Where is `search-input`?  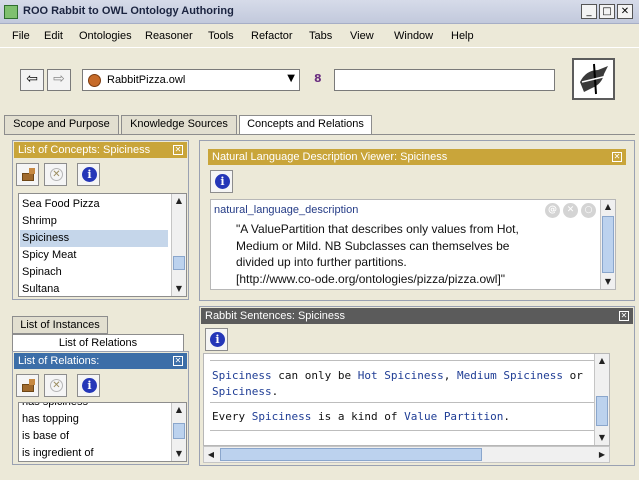
search-input is located at coordinates (444, 80).